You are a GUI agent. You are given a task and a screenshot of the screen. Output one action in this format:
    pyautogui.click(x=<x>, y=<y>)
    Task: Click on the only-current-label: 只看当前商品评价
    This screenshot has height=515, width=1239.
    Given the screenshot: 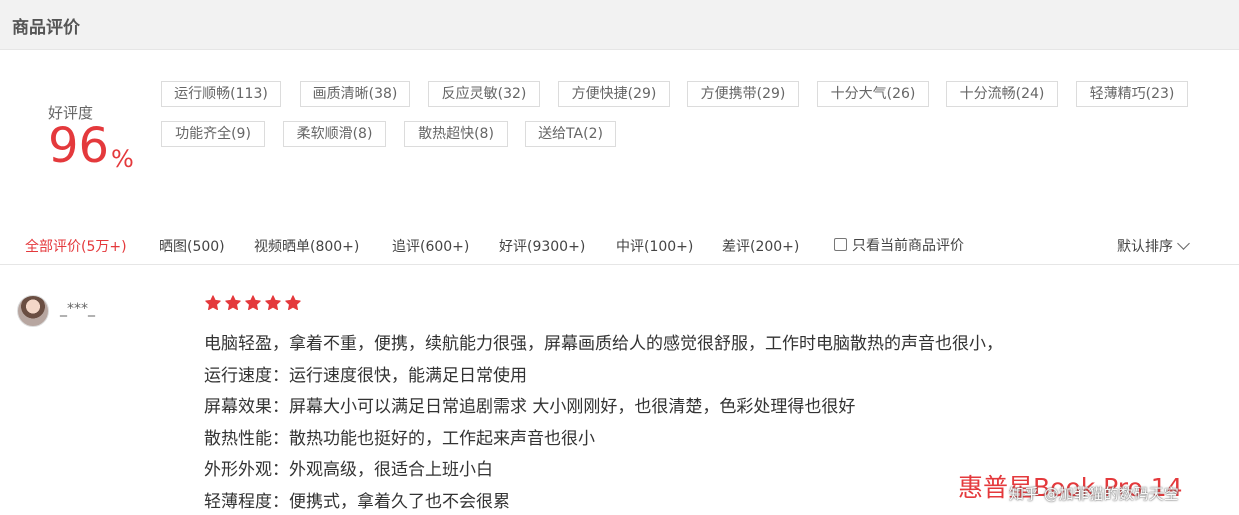 What is the action you would take?
    pyautogui.click(x=908, y=246)
    